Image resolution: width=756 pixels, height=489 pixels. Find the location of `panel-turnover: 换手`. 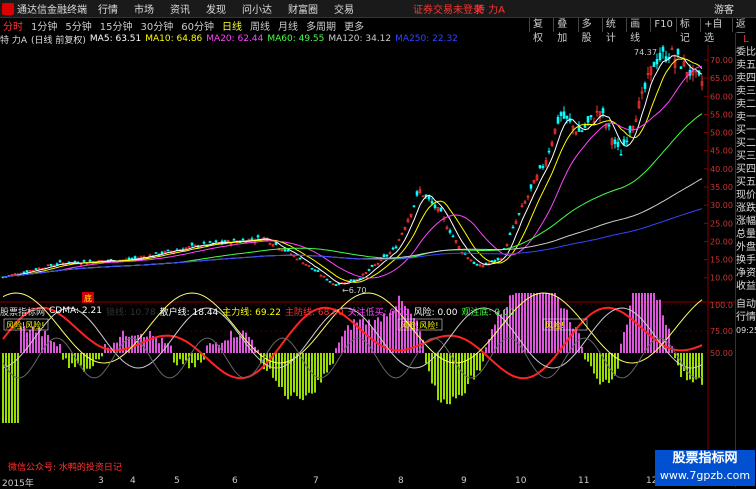

panel-turnover: 换手 is located at coordinates (746, 260).